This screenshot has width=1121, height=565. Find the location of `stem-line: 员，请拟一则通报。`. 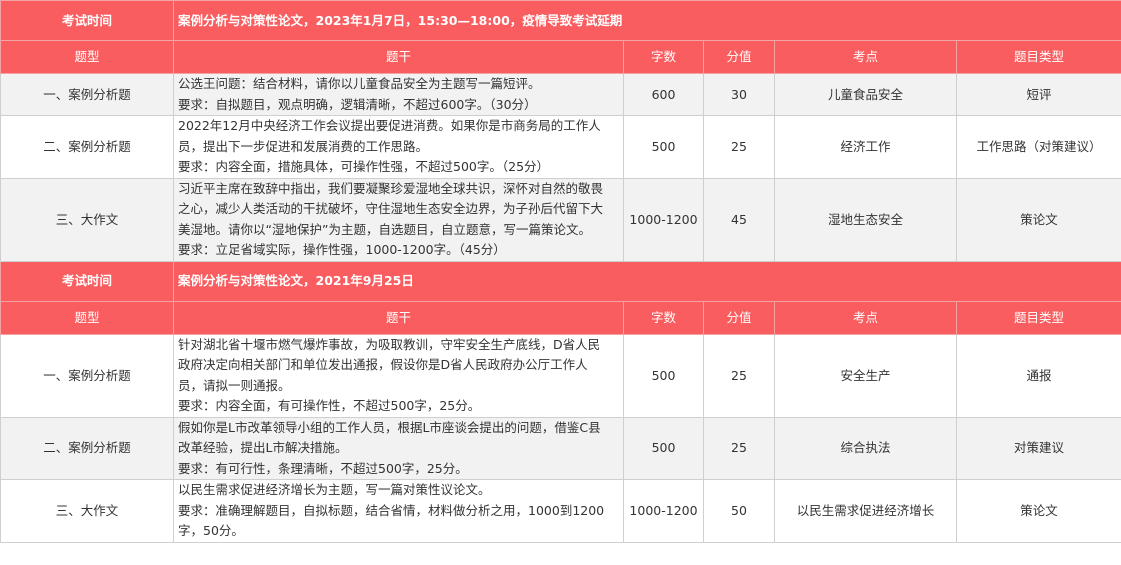

stem-line: 员，请拟一则通报。 is located at coordinates (234, 385).